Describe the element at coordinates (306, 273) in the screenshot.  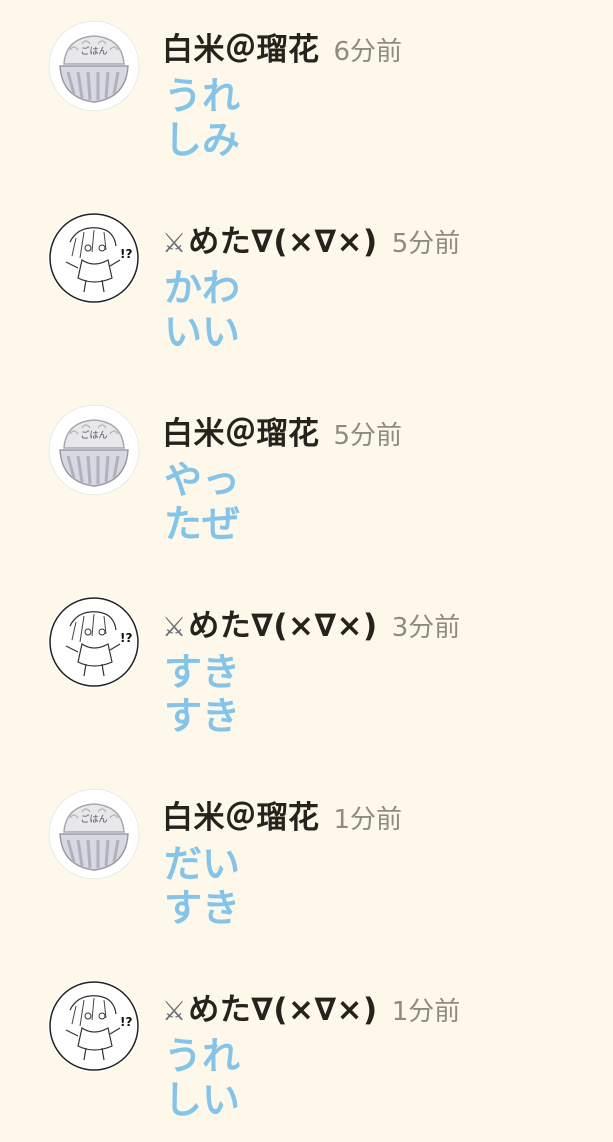
I see `comment-item: !? ⚔めた∇(×∇×) 5分前 かわいい` at that location.